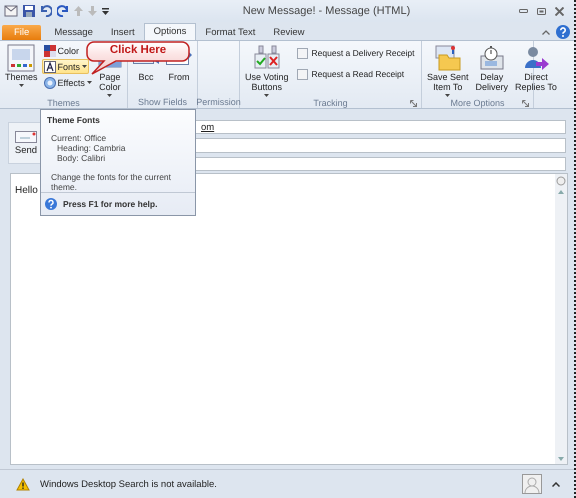  I want to click on folder-icon, so click(447, 58).